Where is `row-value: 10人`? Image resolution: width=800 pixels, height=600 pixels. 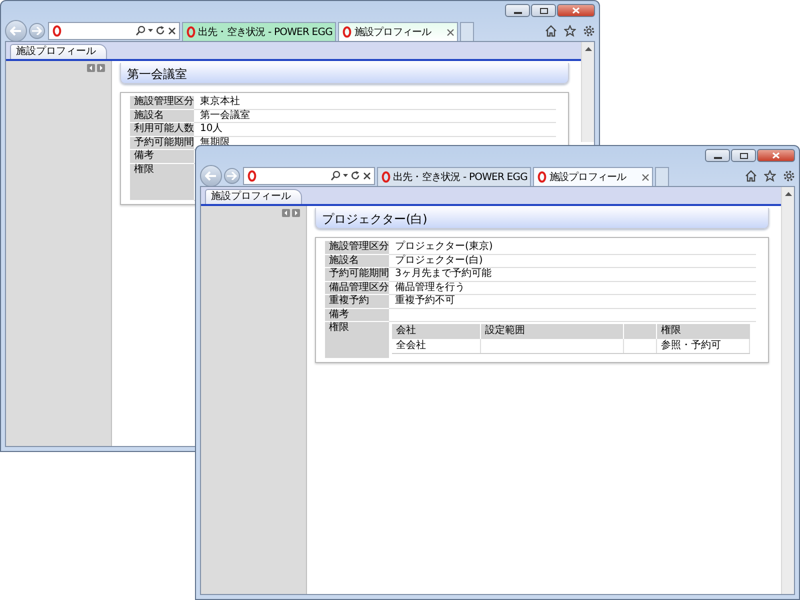 row-value: 10人 is located at coordinates (375, 129).